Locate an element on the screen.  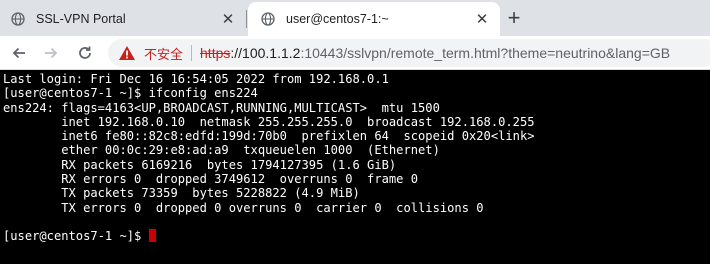
tab-strip: SSL-VPN Portal ✕ user@centos7-1:~ ✕ + is located at coordinates (355, 18).